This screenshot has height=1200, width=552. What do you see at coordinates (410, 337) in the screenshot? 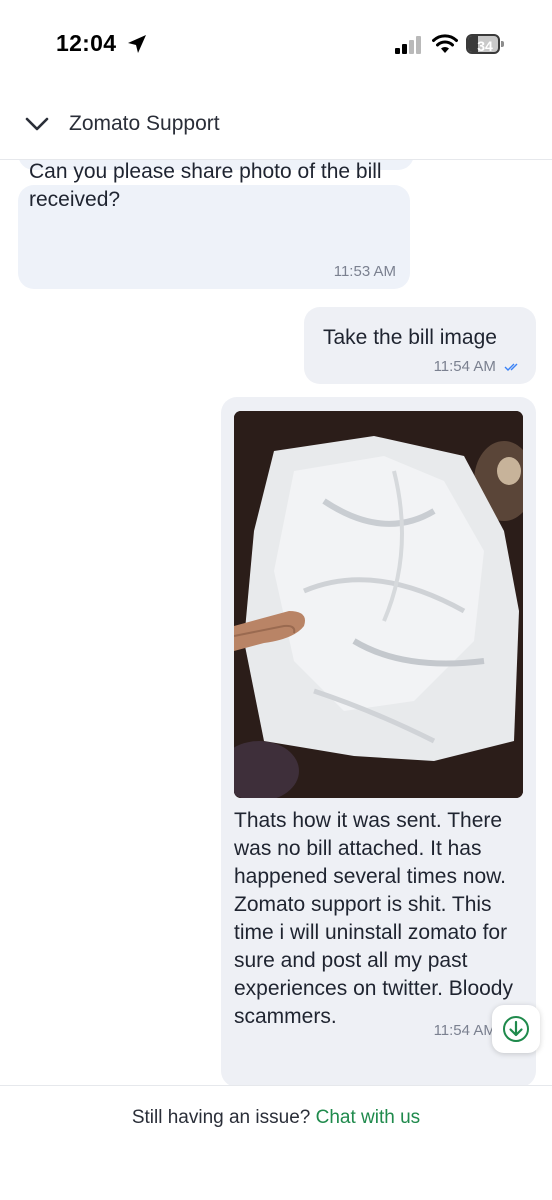
I see `message-text: Take the bill image` at bounding box center [410, 337].